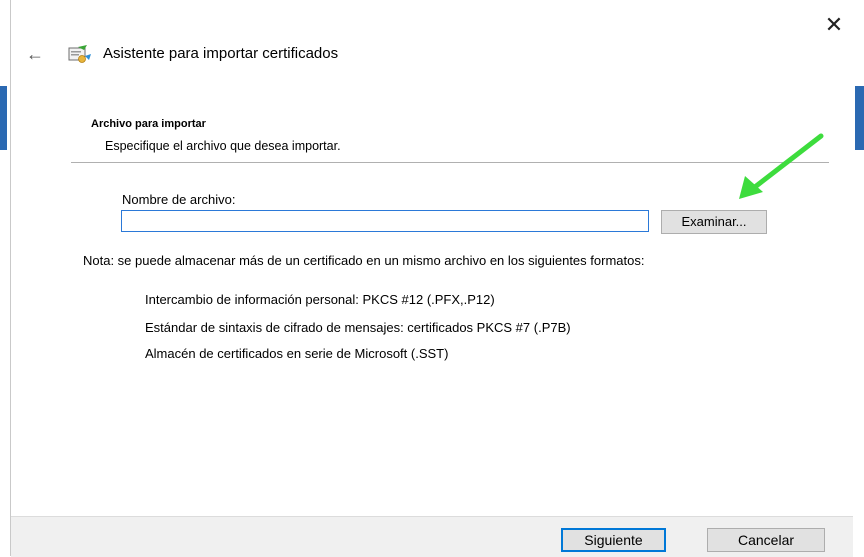  I want to click on divider, so click(450, 162).